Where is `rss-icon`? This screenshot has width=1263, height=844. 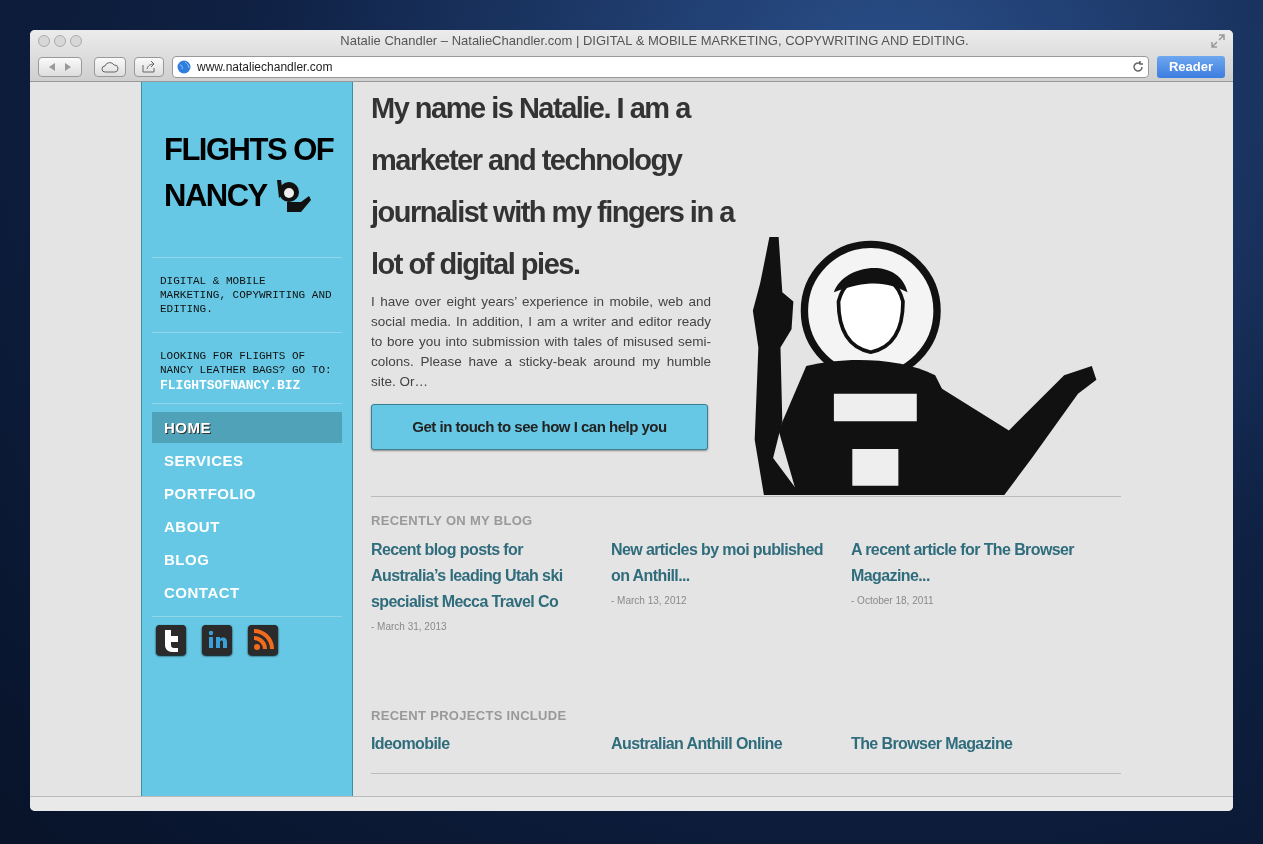 rss-icon is located at coordinates (263, 640).